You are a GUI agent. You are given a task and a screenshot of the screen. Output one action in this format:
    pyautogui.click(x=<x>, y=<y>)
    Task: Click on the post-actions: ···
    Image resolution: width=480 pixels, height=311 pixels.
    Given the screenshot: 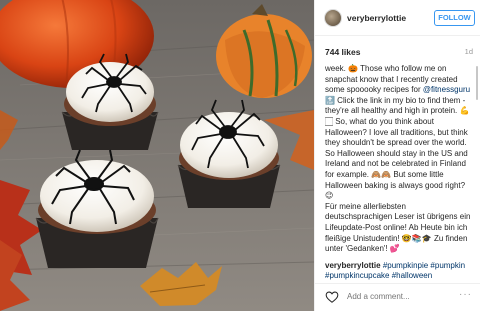 What is the action you would take?
    pyautogui.click(x=397, y=297)
    